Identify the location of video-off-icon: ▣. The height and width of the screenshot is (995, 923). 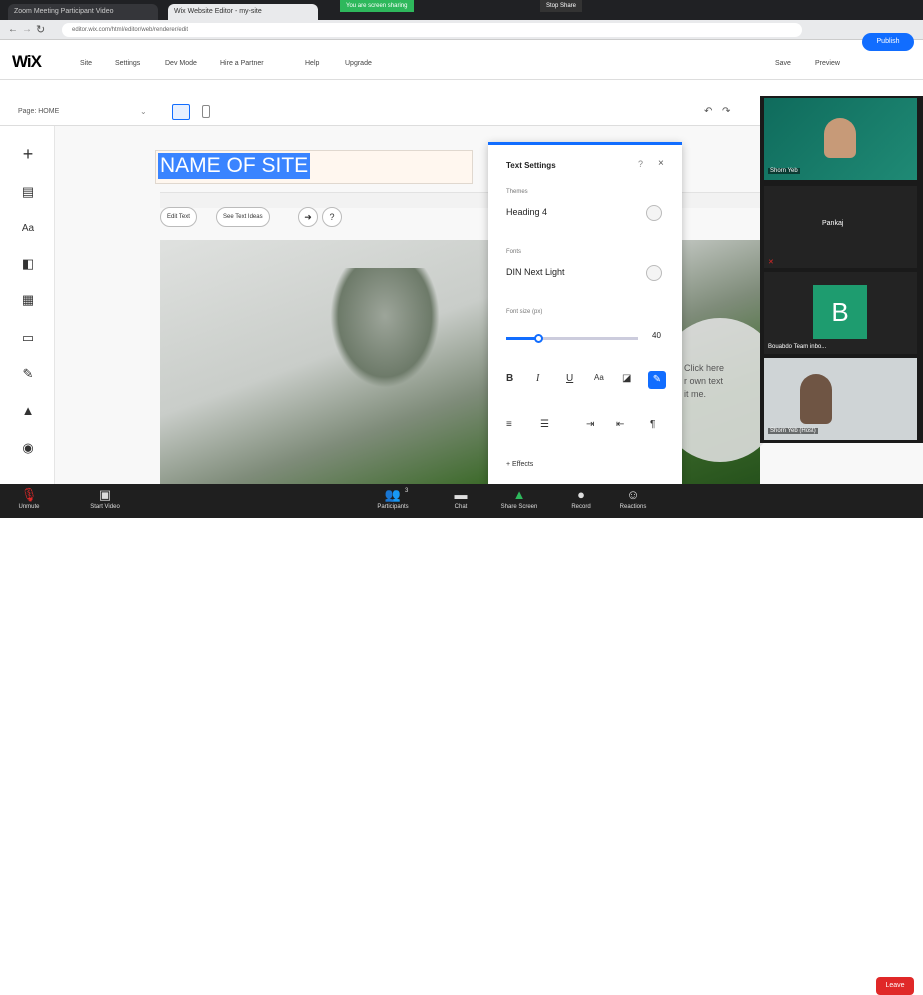
(105, 494).